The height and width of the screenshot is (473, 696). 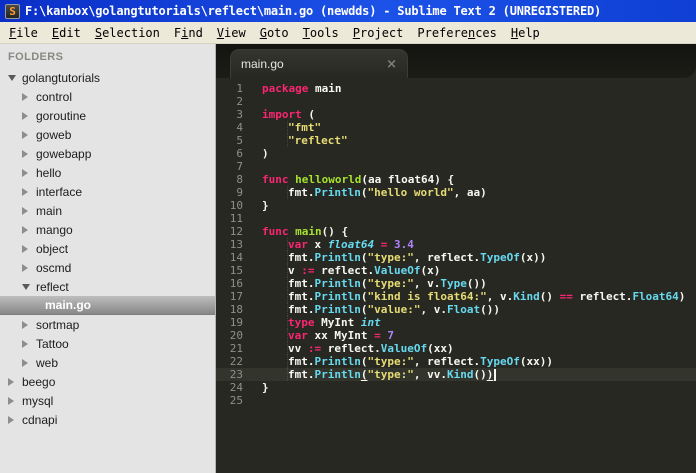 What do you see at coordinates (456, 101) in the screenshot?
I see `code-line-2: 2` at bounding box center [456, 101].